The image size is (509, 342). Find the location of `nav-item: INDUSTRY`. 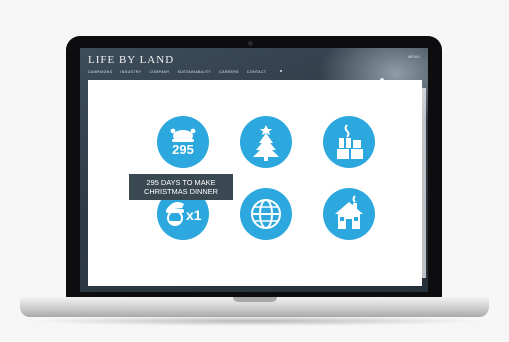

nav-item: INDUSTRY is located at coordinates (130, 72).